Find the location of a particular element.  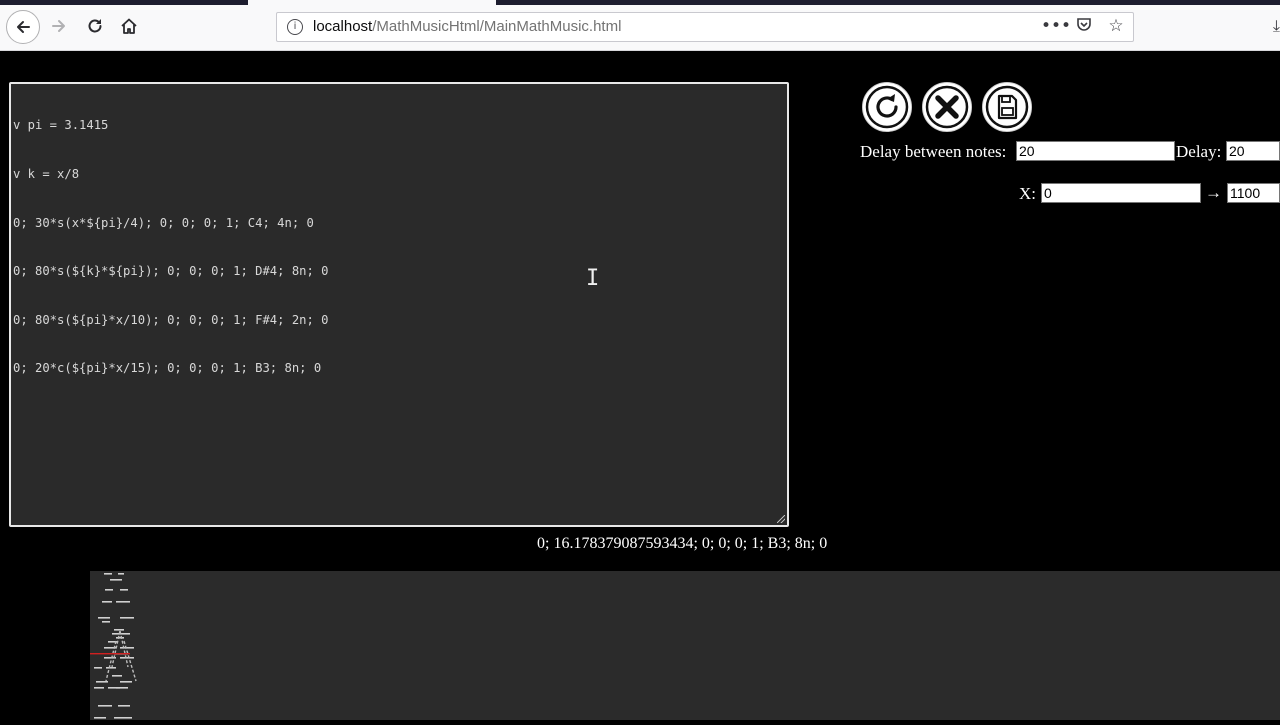

position-marker is located at coordinates (110, 654).